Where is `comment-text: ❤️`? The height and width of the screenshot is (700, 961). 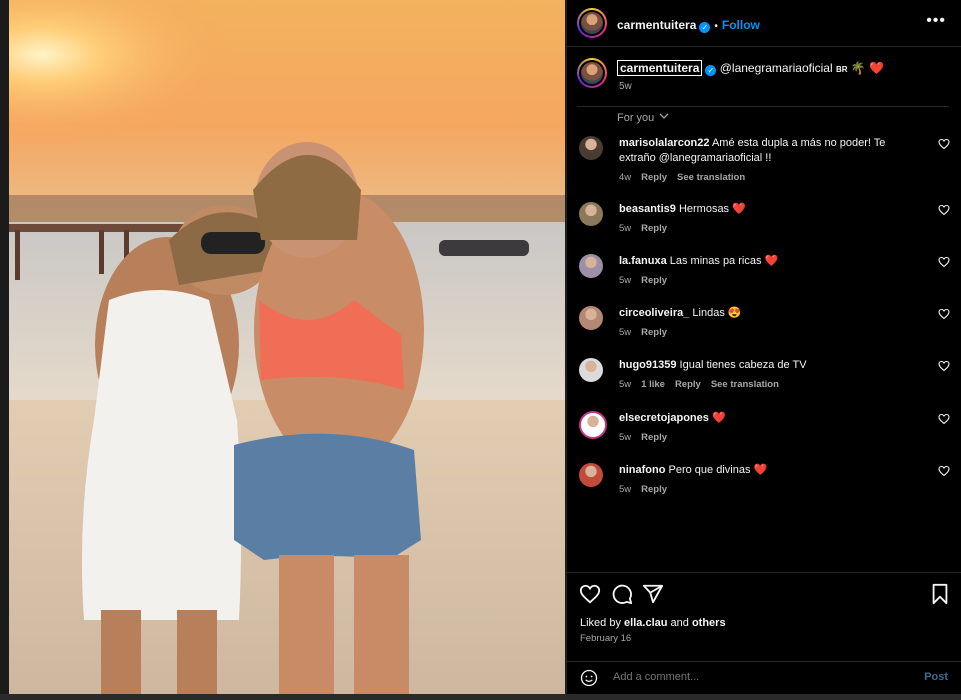
comment-text: ❤️ is located at coordinates (718, 418).